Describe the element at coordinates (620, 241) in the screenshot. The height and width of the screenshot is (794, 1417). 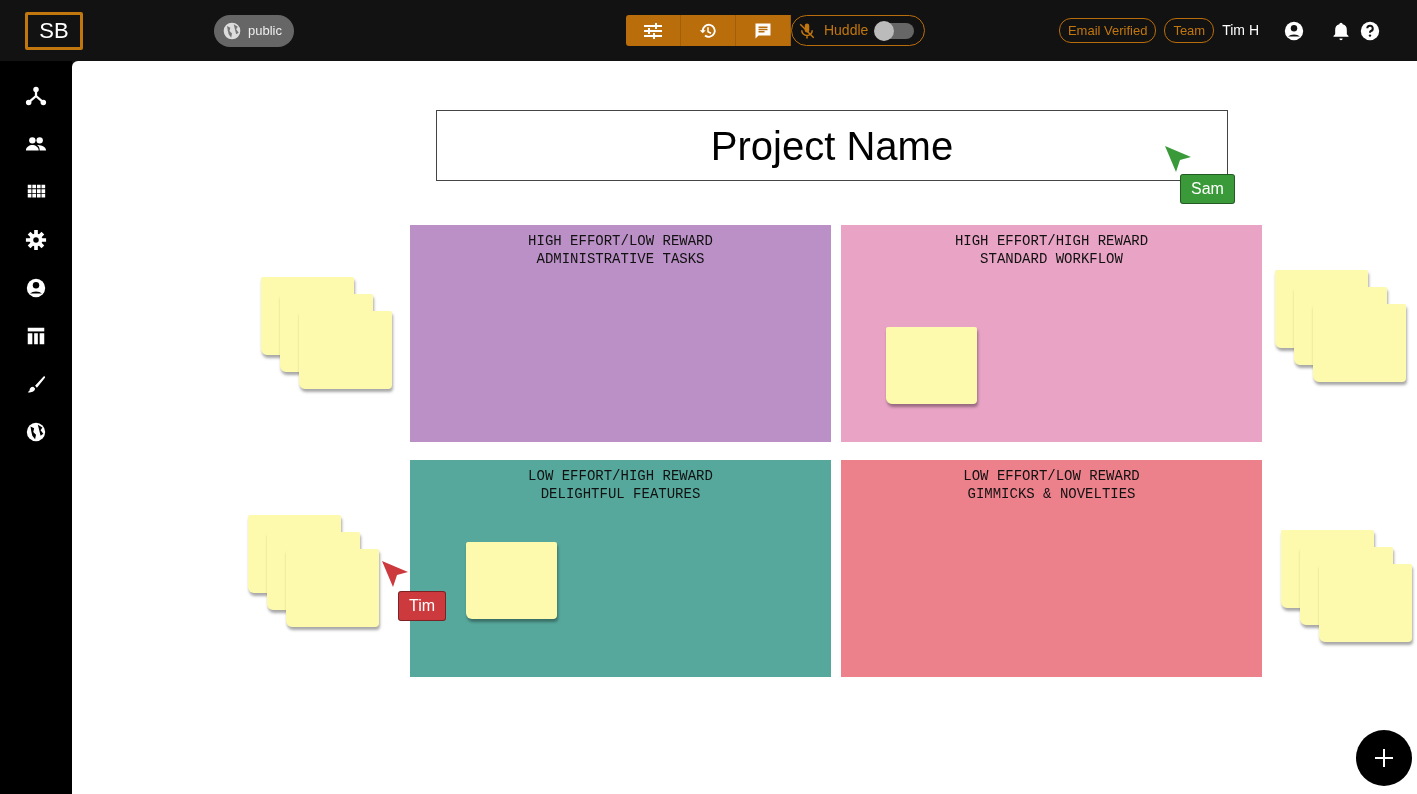
I see `quadrant-label: HIGH EFFORT/LOW REWARD` at that location.